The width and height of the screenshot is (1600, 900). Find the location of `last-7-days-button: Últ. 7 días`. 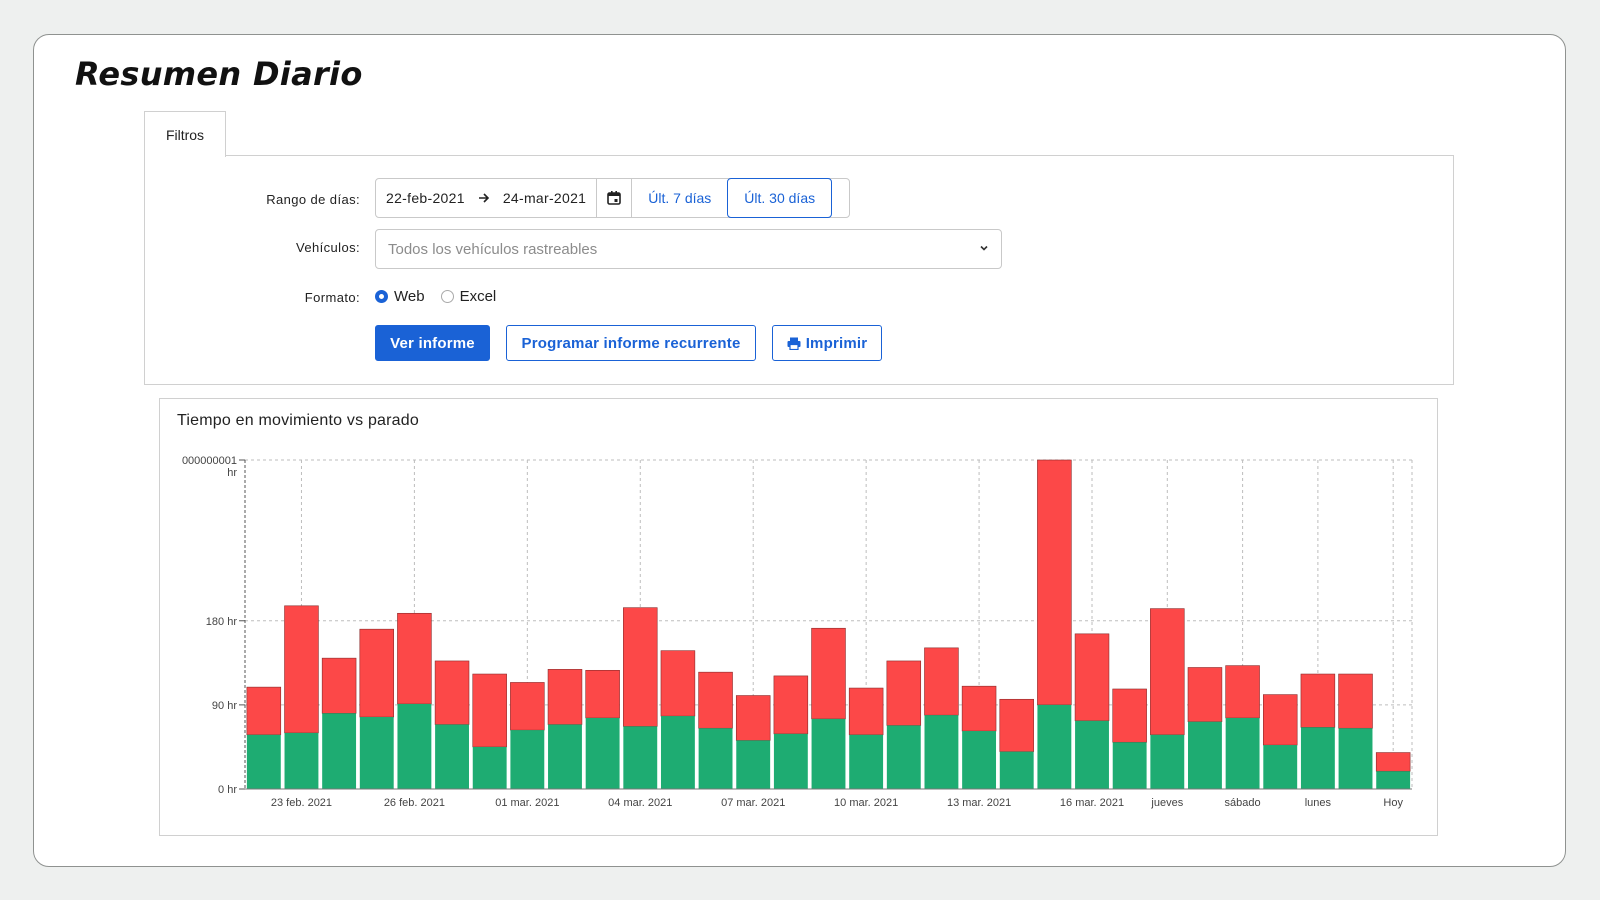

last-7-days-button: Últ. 7 días is located at coordinates (679, 198).